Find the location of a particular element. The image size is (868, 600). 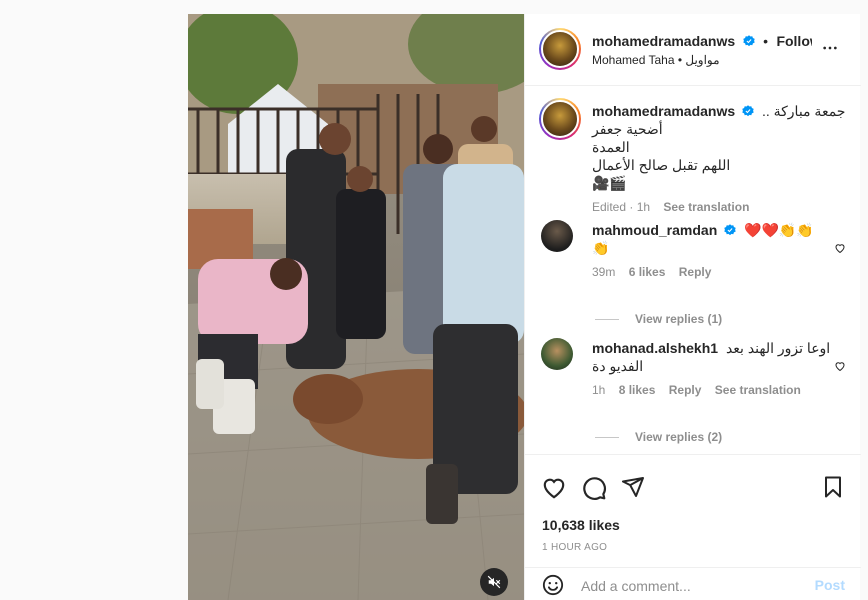

caption-line-2: أضحية جعفر العمدة is located at coordinates (627, 138).